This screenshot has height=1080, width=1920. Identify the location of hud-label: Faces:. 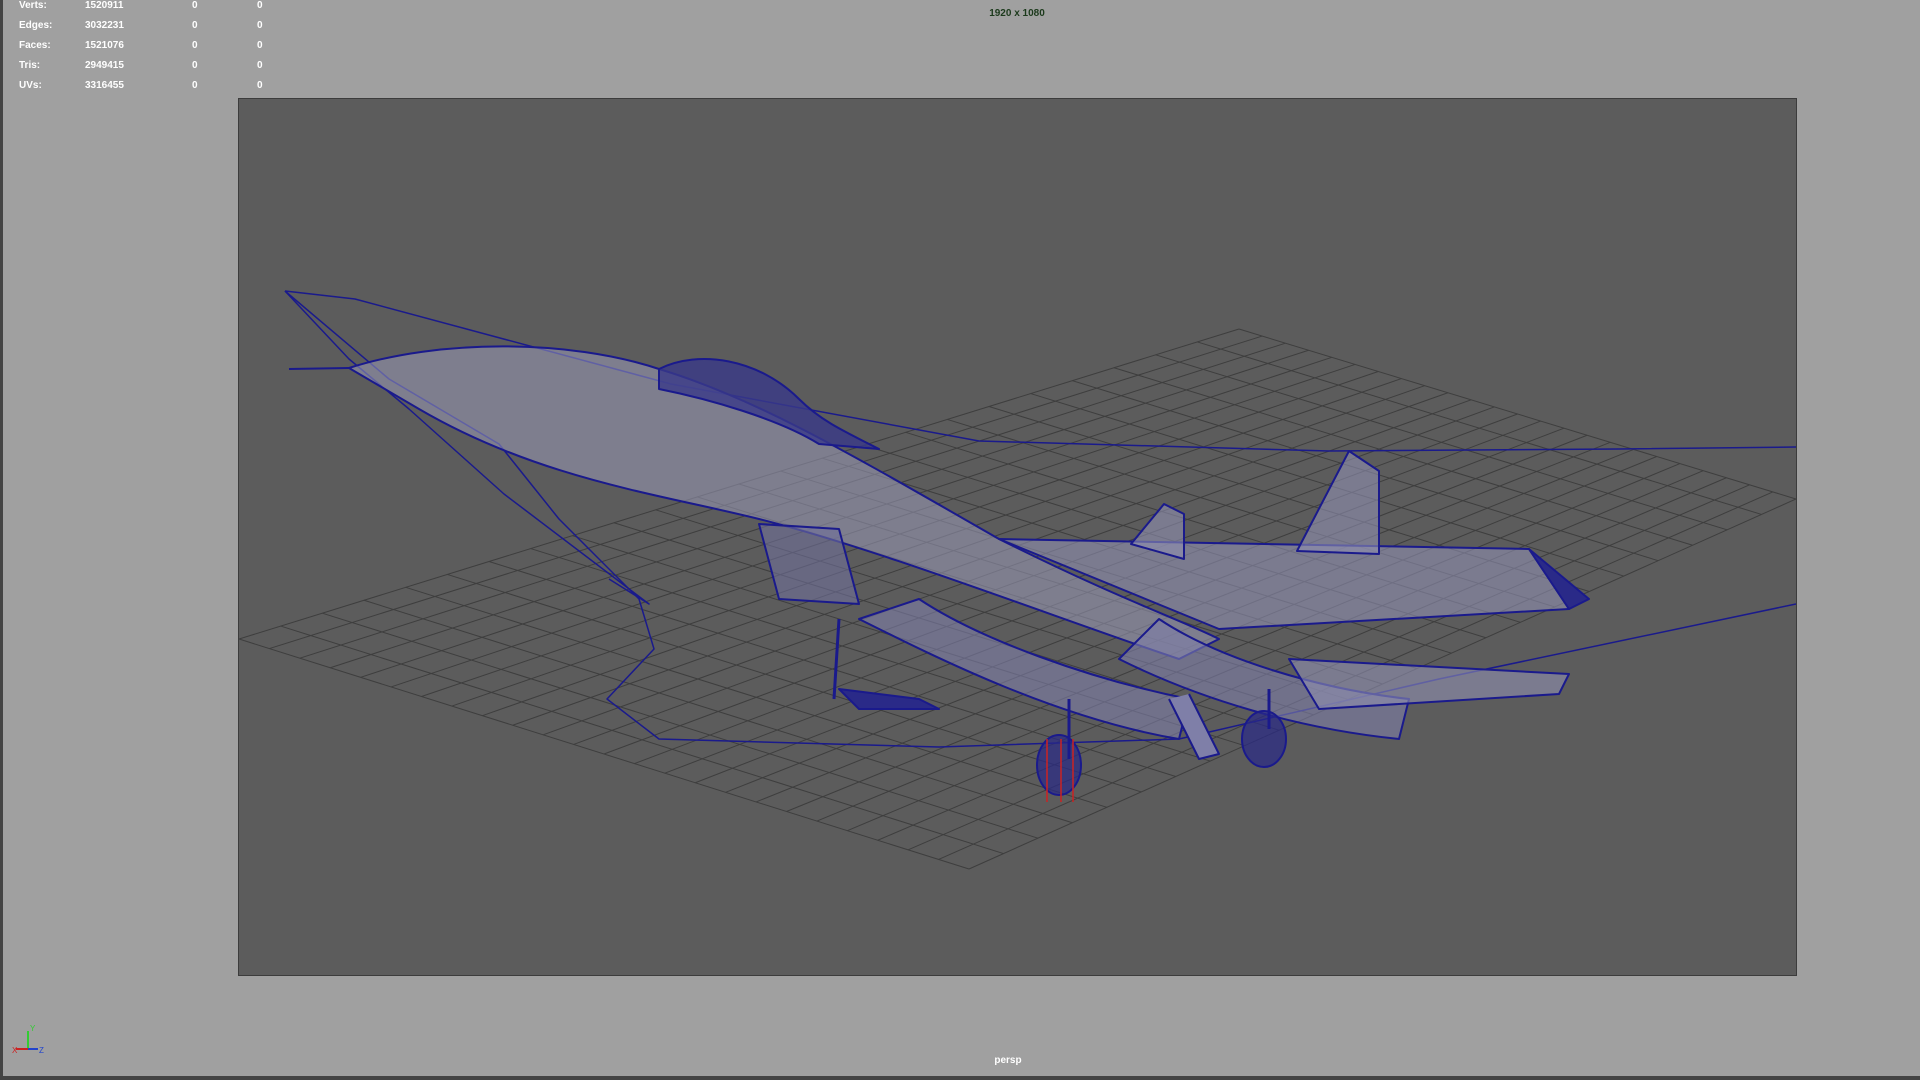
(35, 45).